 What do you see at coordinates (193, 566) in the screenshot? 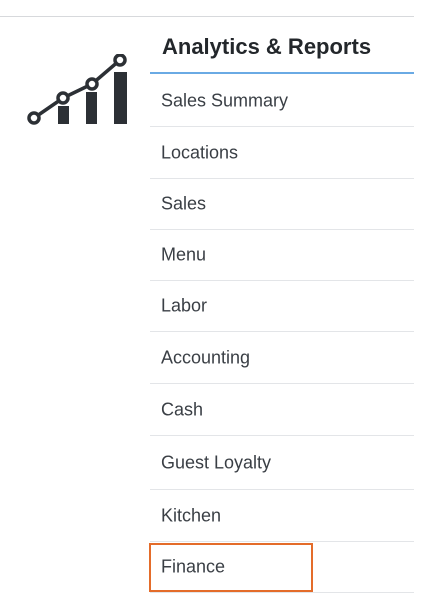
I see `menu-item-label: Finance` at bounding box center [193, 566].